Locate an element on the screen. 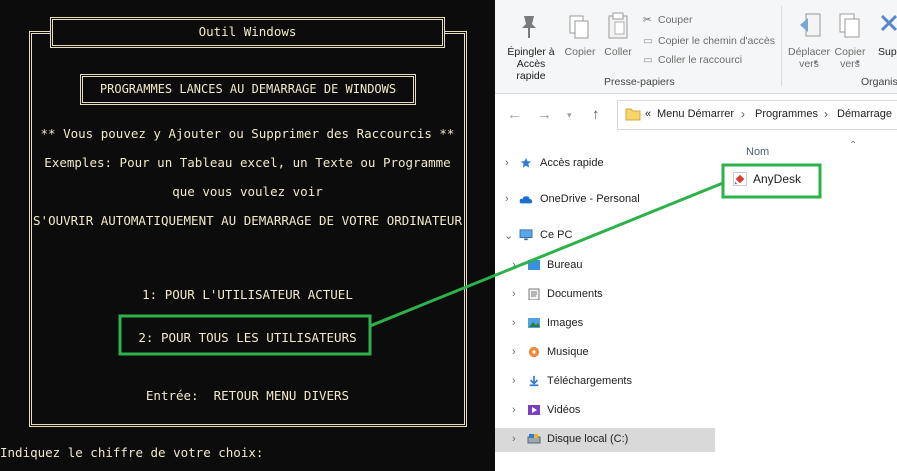 The image size is (897, 471). video-icon is located at coordinates (534, 410).